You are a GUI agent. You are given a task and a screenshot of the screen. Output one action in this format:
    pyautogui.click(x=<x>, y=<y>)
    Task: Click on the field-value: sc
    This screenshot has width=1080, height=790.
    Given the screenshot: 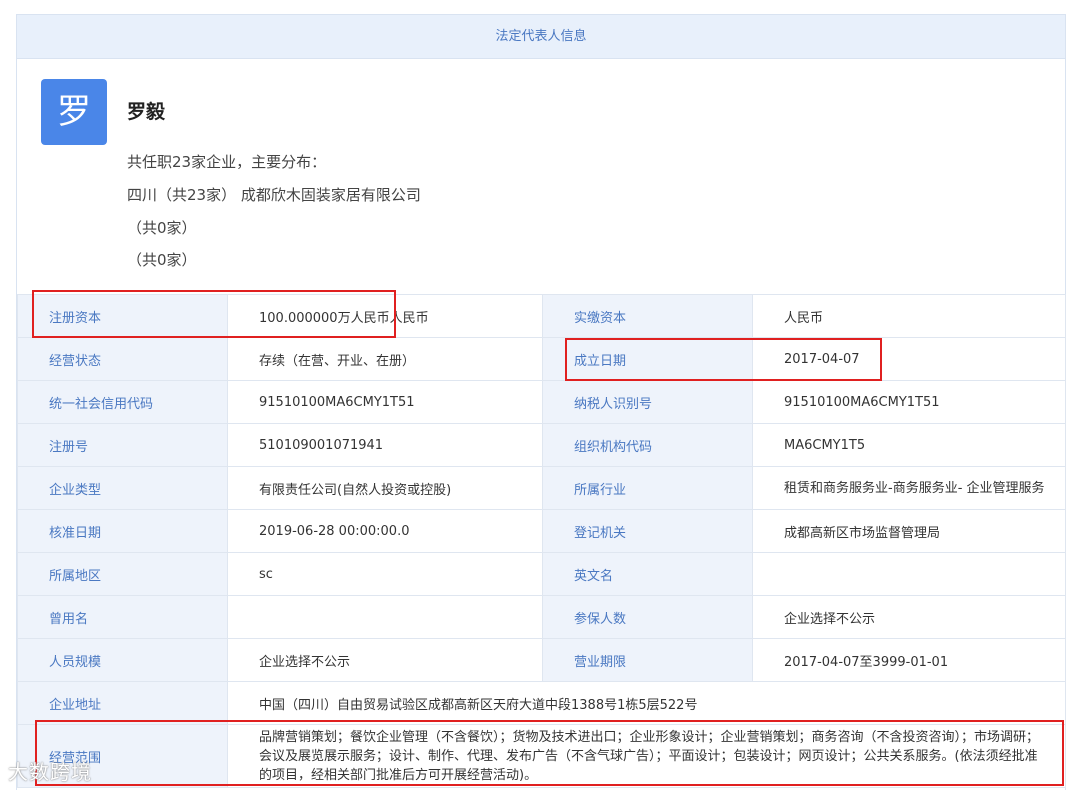 What is the action you would take?
    pyautogui.click(x=385, y=574)
    